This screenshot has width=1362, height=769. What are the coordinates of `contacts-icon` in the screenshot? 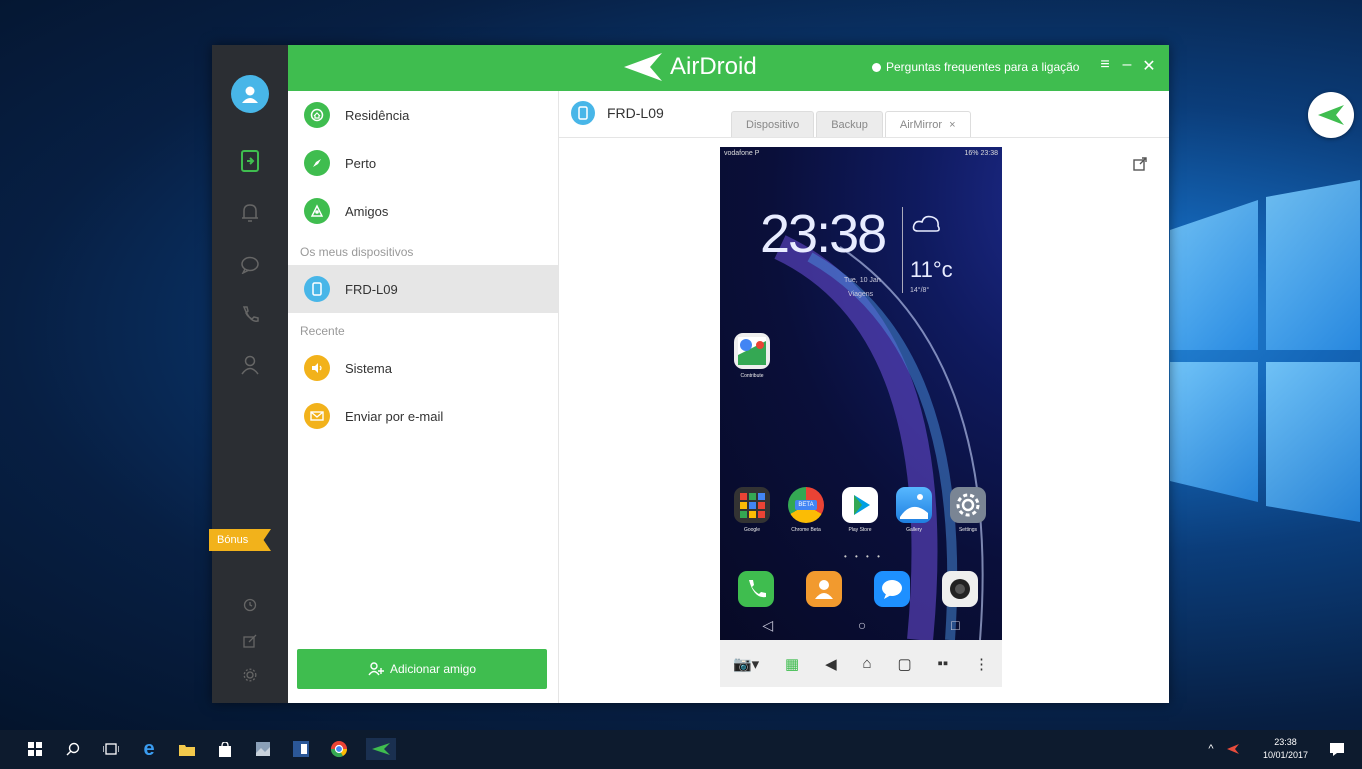 It's located at (250, 365).